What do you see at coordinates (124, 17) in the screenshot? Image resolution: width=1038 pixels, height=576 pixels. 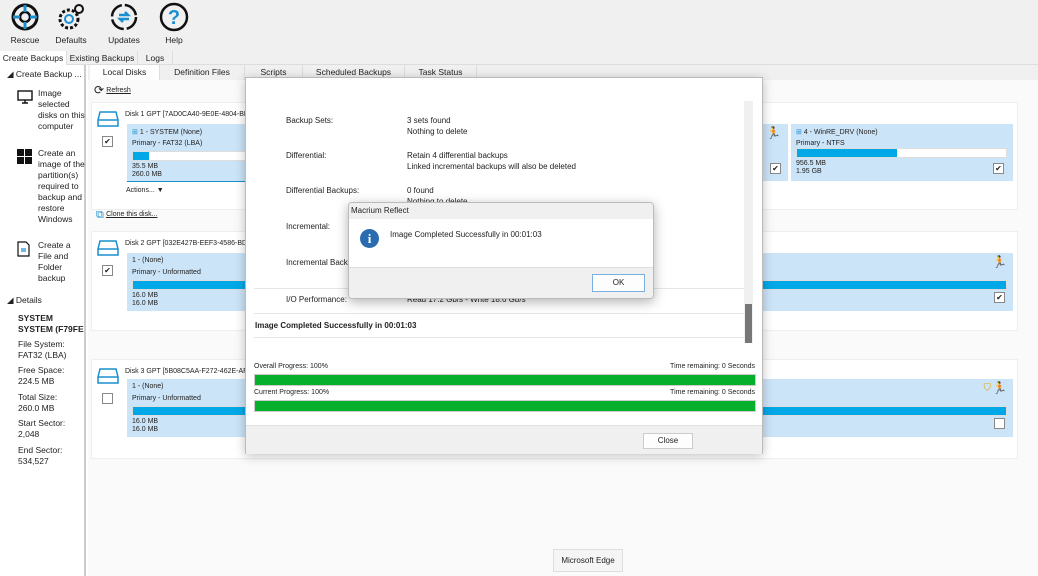 I see `refresh-icon` at bounding box center [124, 17].